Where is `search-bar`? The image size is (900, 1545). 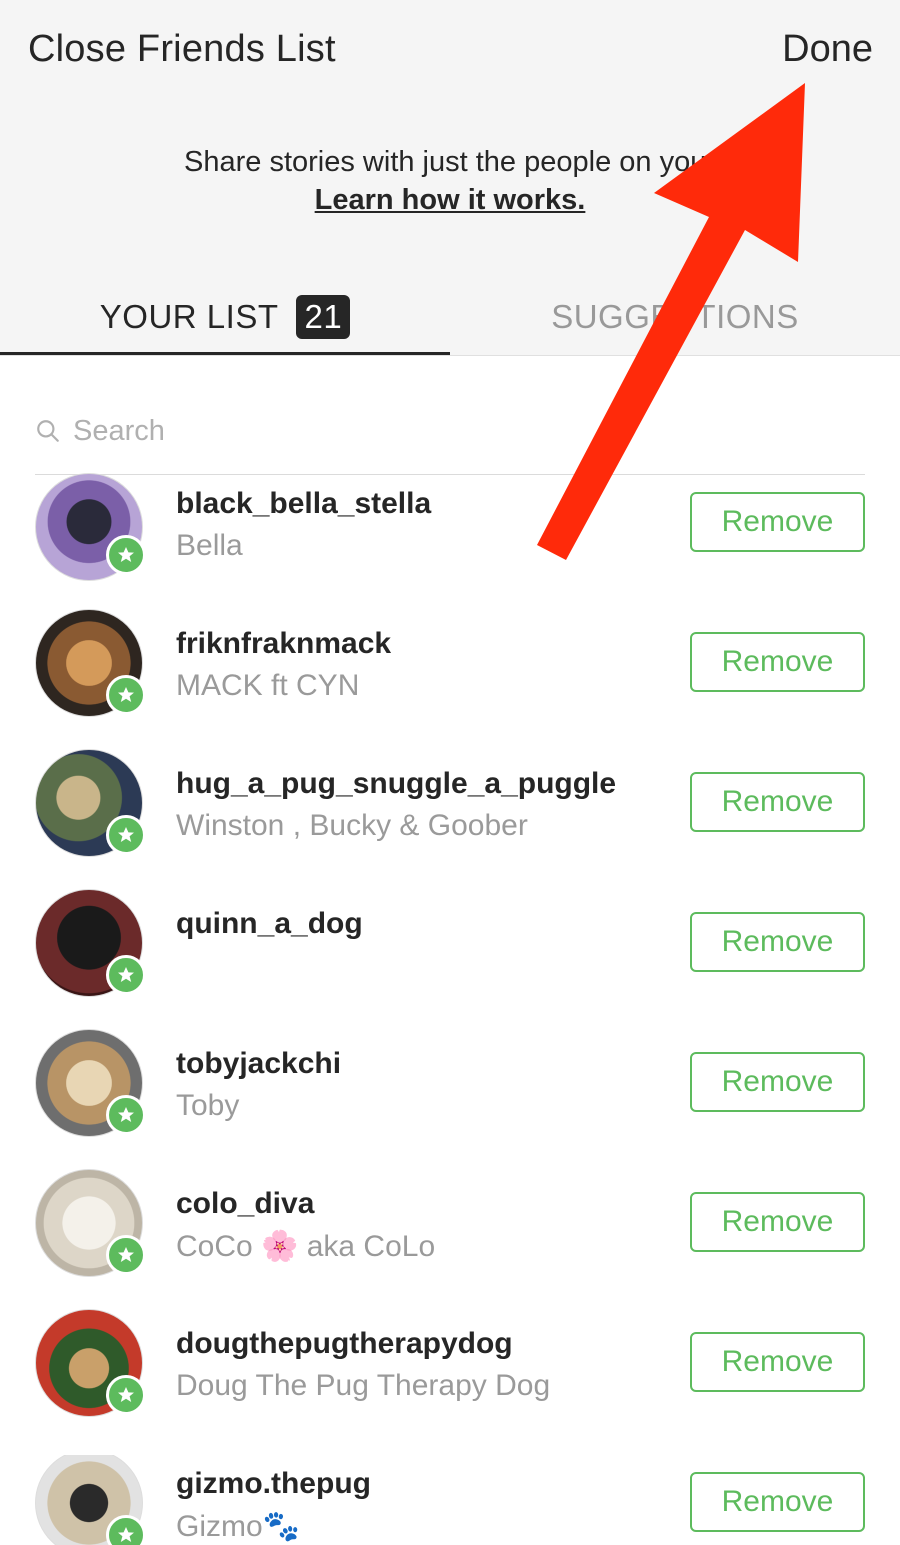
search-bar is located at coordinates (450, 431).